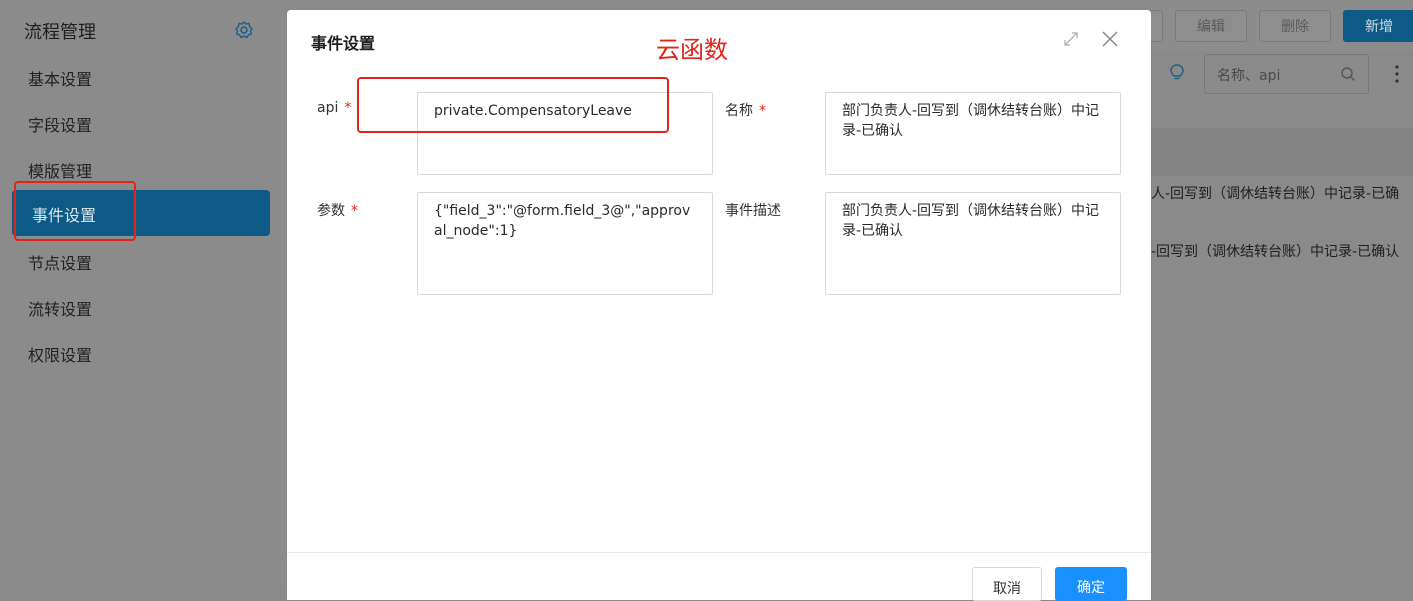 This screenshot has width=1413, height=601. What do you see at coordinates (973, 243) in the screenshot?
I see `description-input: 部门负责人-回写到（调休结转台账）中记录-已确认` at bounding box center [973, 243].